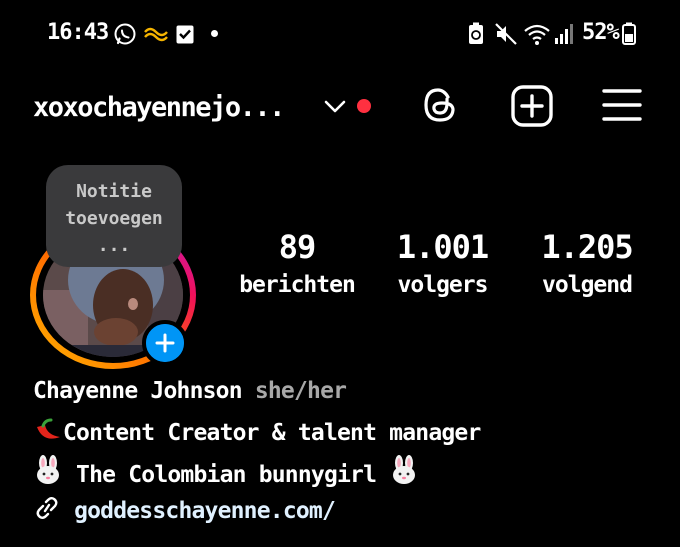 Image resolution: width=680 pixels, height=547 pixels. I want to click on wifi-icon, so click(537, 34).